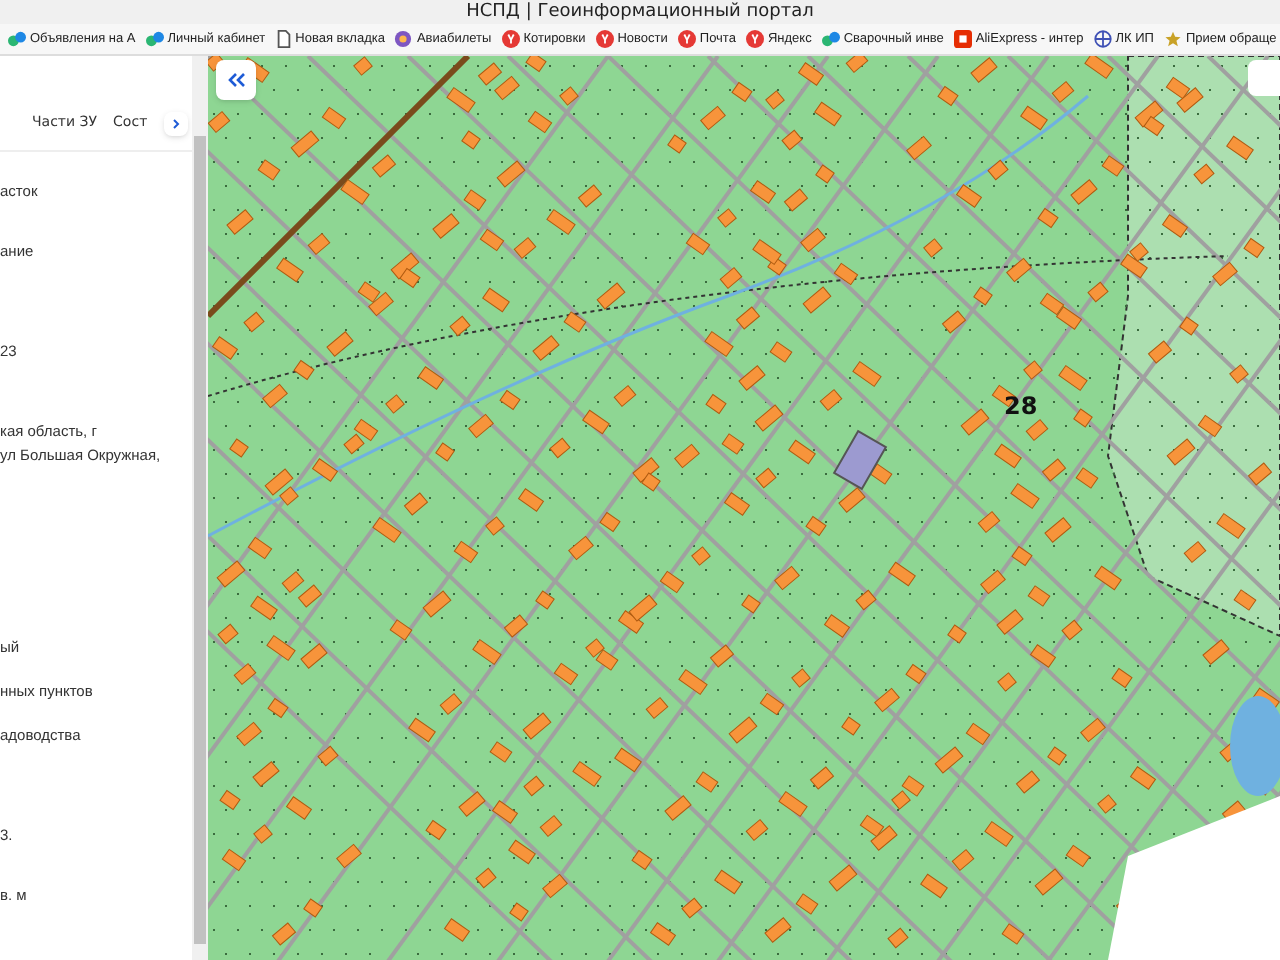 The width and height of the screenshot is (1280, 960). What do you see at coordinates (962, 39) in the screenshot?
I see `square-icon` at bounding box center [962, 39].